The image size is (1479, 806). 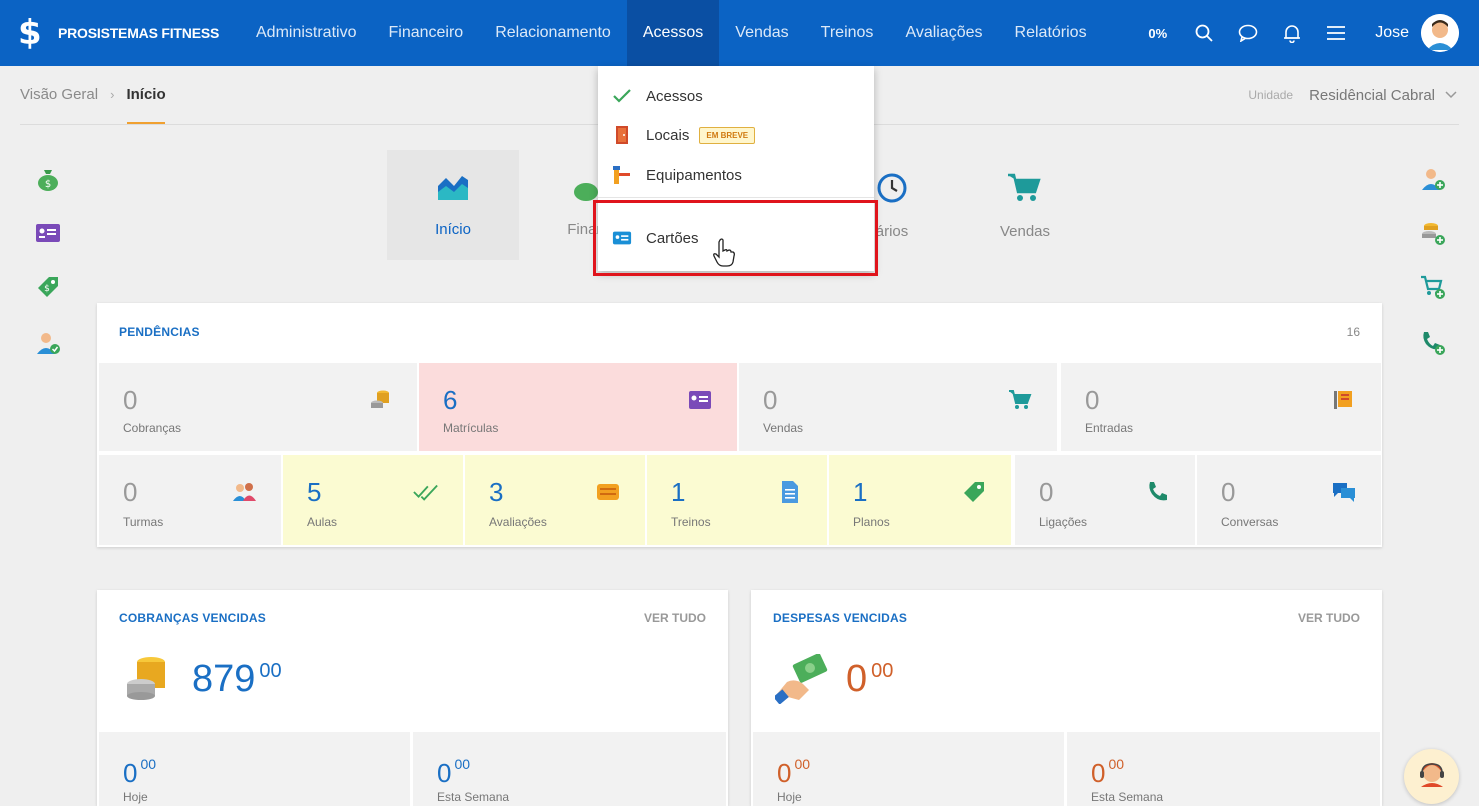 What do you see at coordinates (1271, 95) in the screenshot?
I see `unit-label: Unidade` at bounding box center [1271, 95].